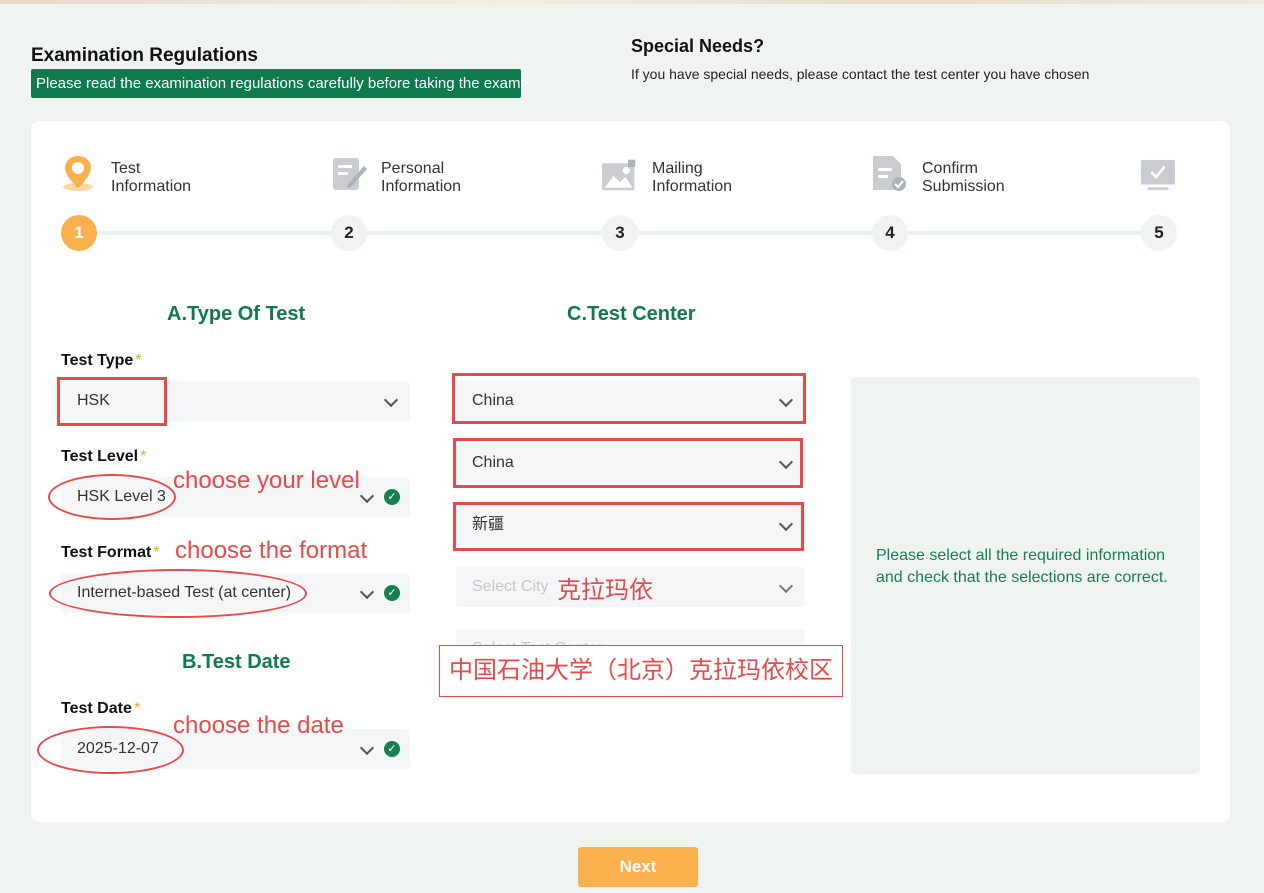 The image size is (1264, 893). Describe the element at coordinates (101, 360) in the screenshot. I see `test-type-label: Test Type *` at that location.